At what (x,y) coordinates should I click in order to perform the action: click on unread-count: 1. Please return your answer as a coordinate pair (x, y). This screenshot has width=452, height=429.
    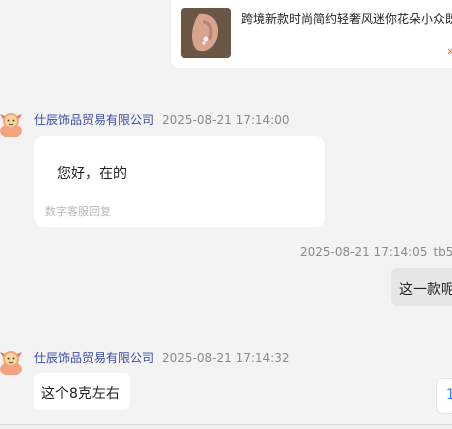
    Looking at the image, I should click on (449, 395).